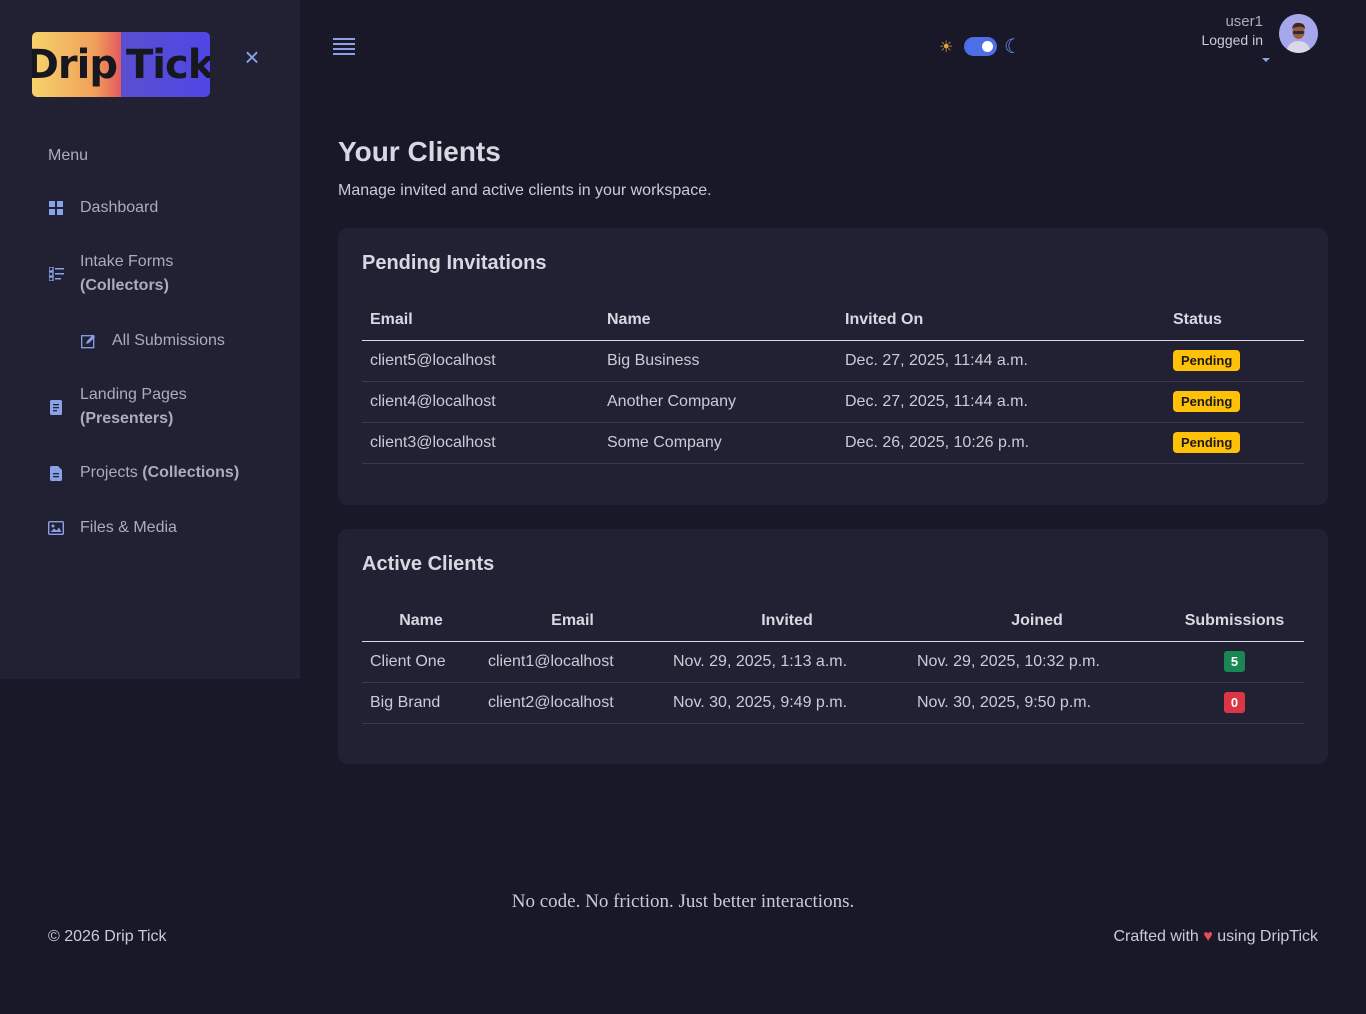 This screenshot has width=1366, height=1014. I want to click on name-cell: Another Company, so click(718, 402).